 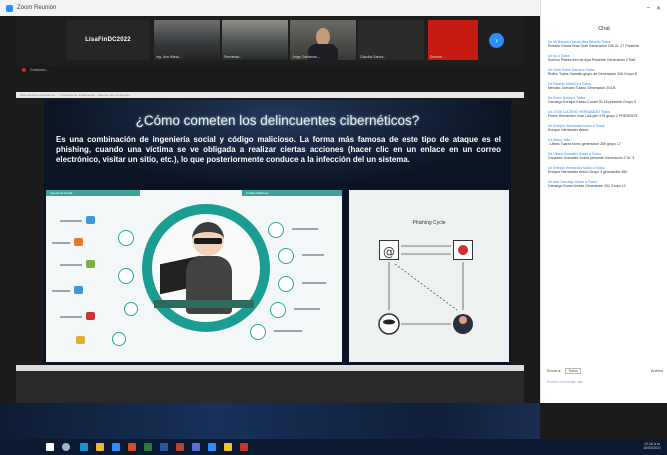 I want to click on desktop-background, so click(x=270, y=421).